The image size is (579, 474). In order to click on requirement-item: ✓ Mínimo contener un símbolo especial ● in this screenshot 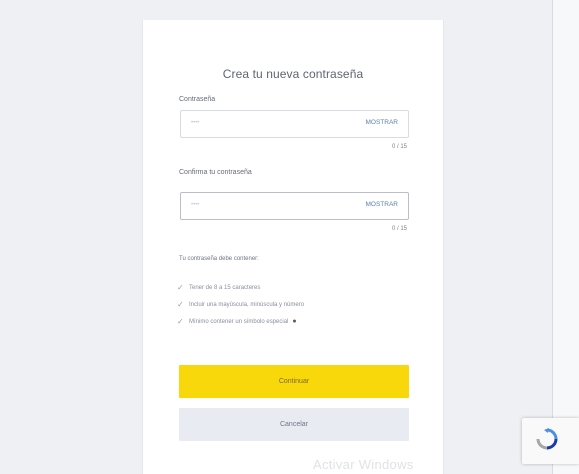, I will do `click(240, 321)`.